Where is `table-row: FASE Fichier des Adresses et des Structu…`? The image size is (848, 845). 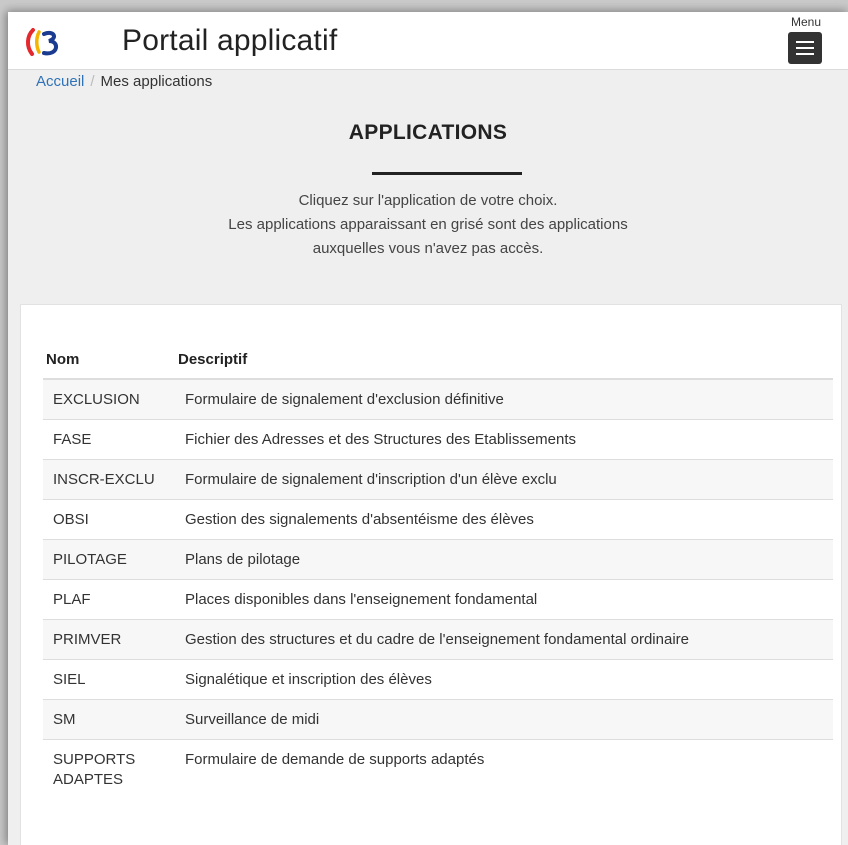
table-row: FASE Fichier des Adresses et des Structu… is located at coordinates (438, 439).